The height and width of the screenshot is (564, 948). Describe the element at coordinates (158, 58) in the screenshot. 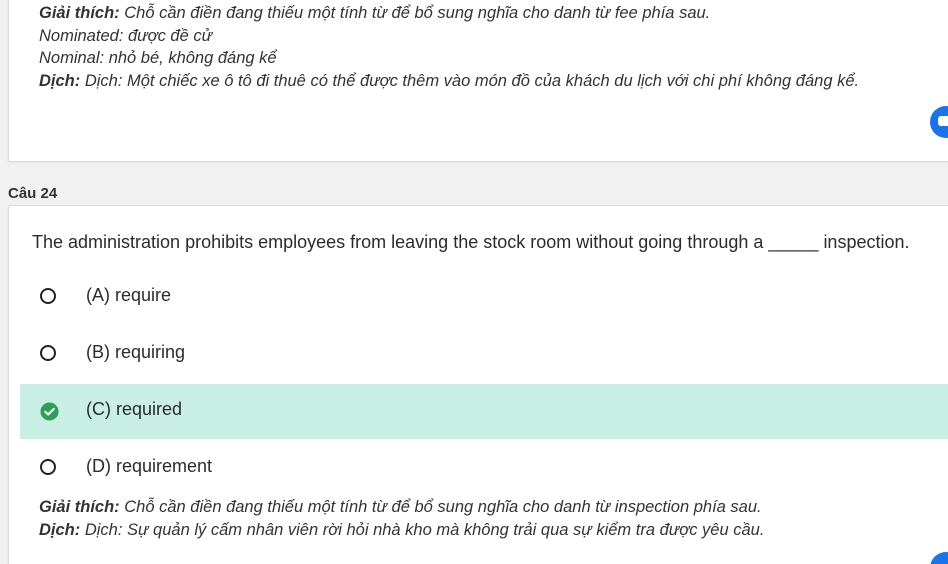

I see `previous-note-2: Nominal: nhỏ bé, không đáng kể` at that location.